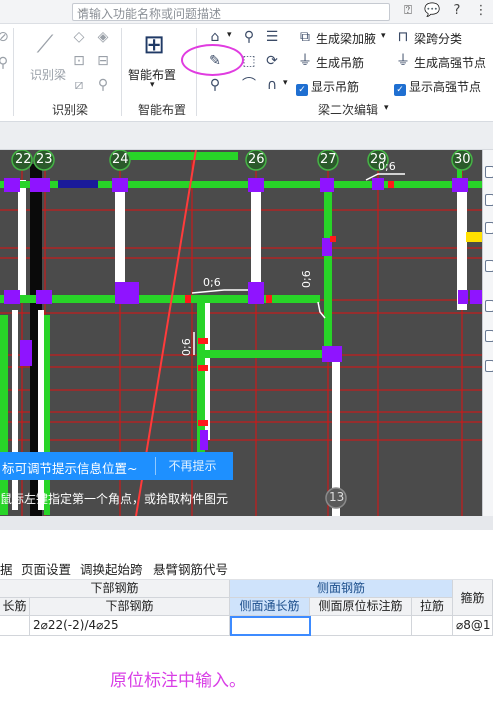  Describe the element at coordinates (348, 110) in the screenshot. I see `group-label-edit: 梁二次编辑` at that location.